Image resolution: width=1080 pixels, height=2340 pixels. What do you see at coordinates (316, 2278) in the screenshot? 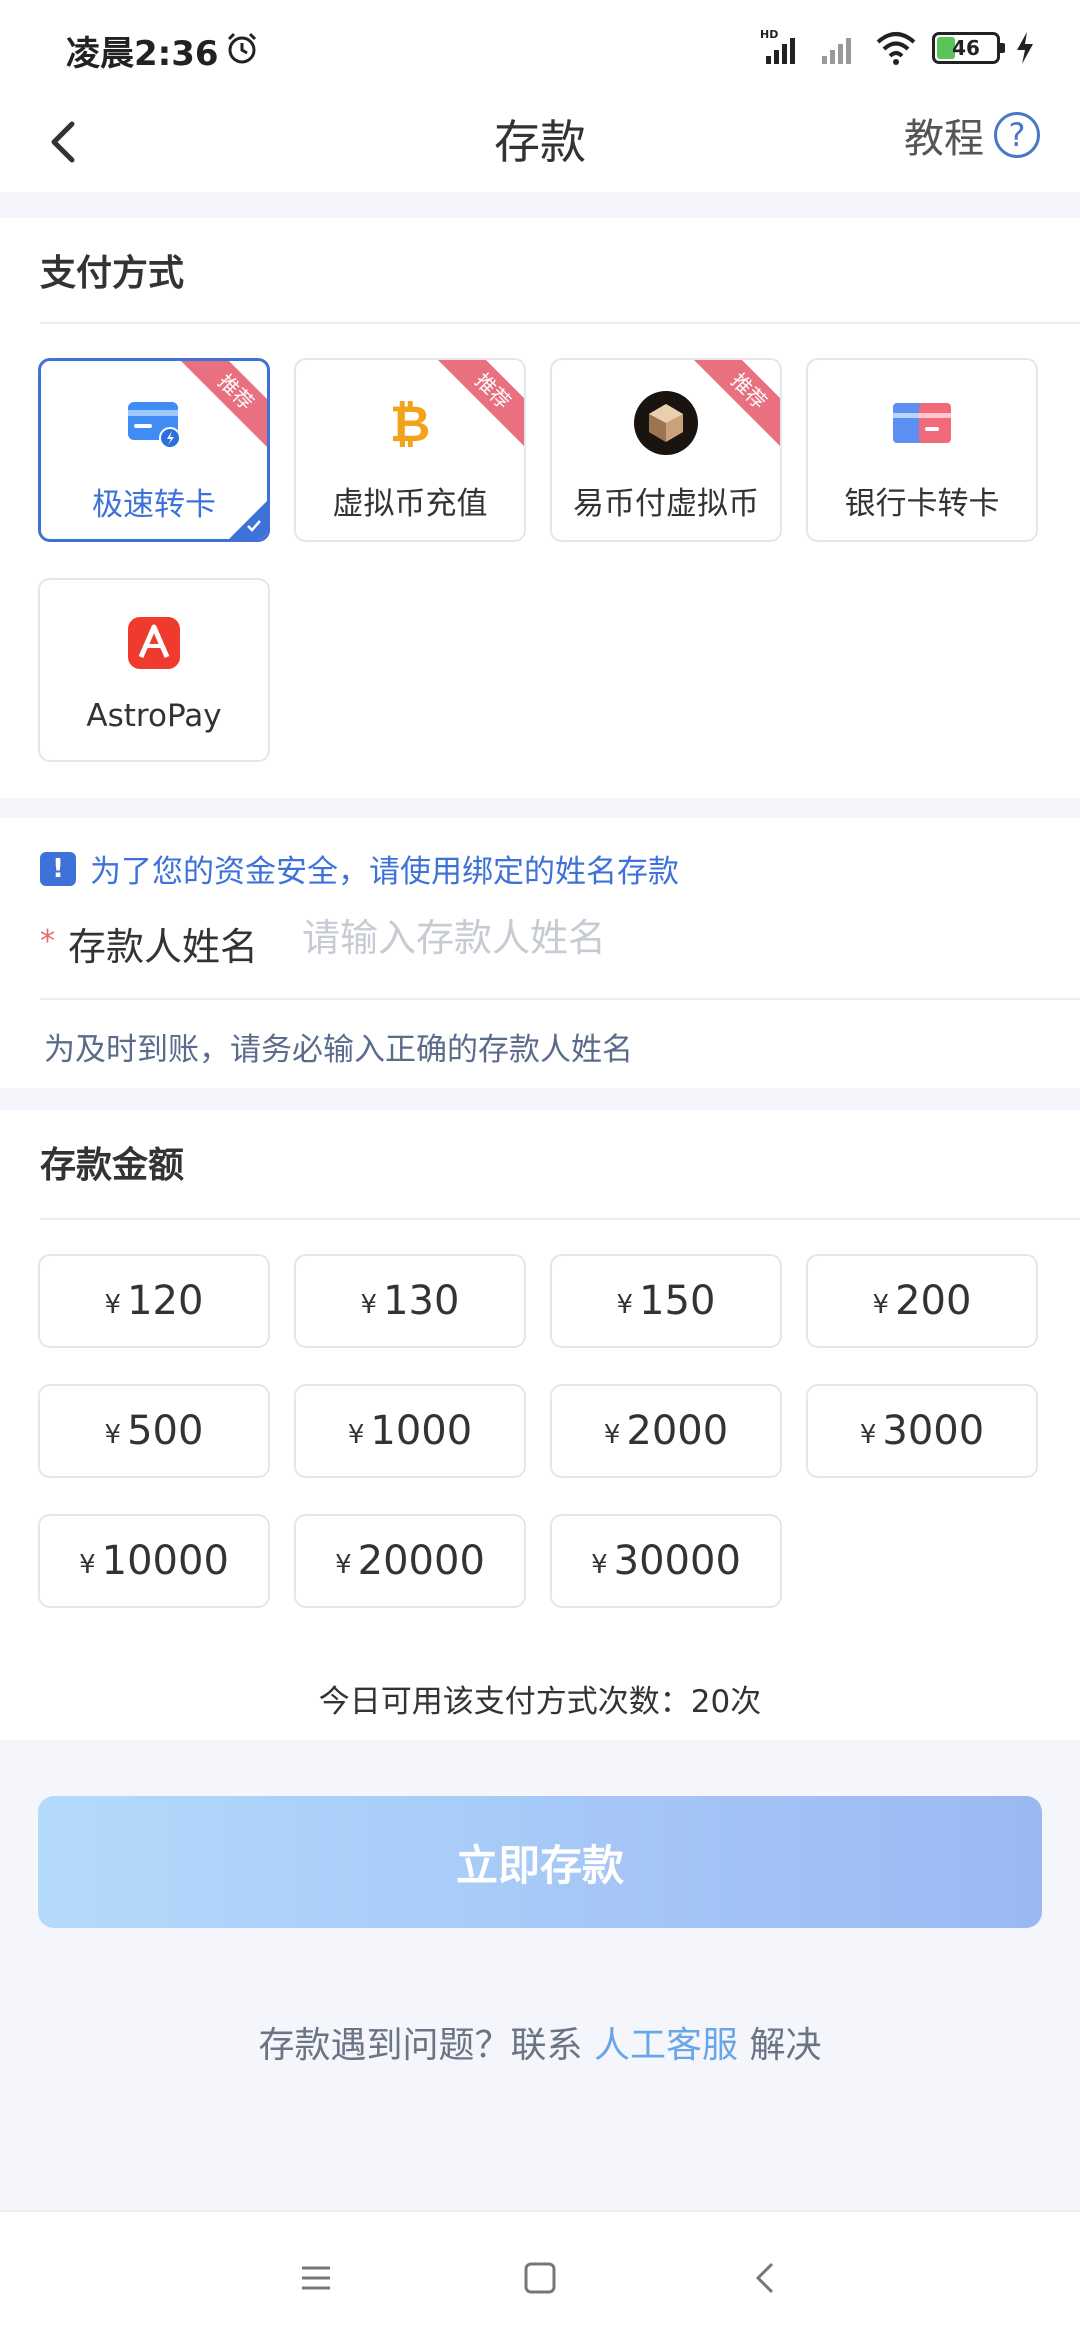
I see `menu-icon` at bounding box center [316, 2278].